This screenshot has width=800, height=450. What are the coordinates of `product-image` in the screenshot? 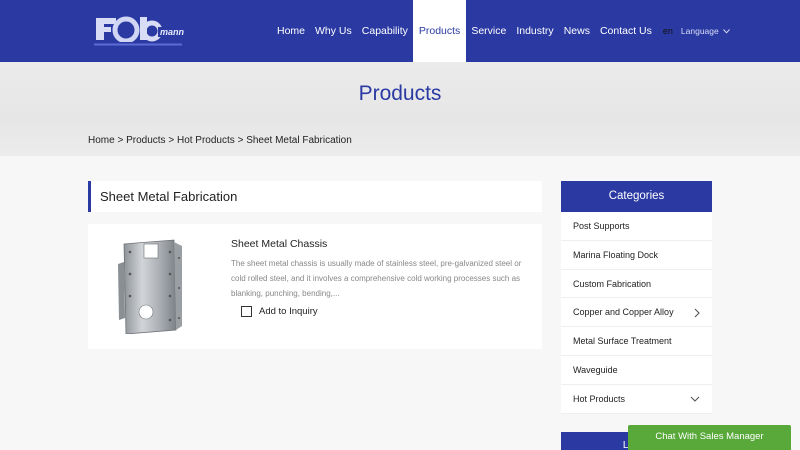 It's located at (151, 286).